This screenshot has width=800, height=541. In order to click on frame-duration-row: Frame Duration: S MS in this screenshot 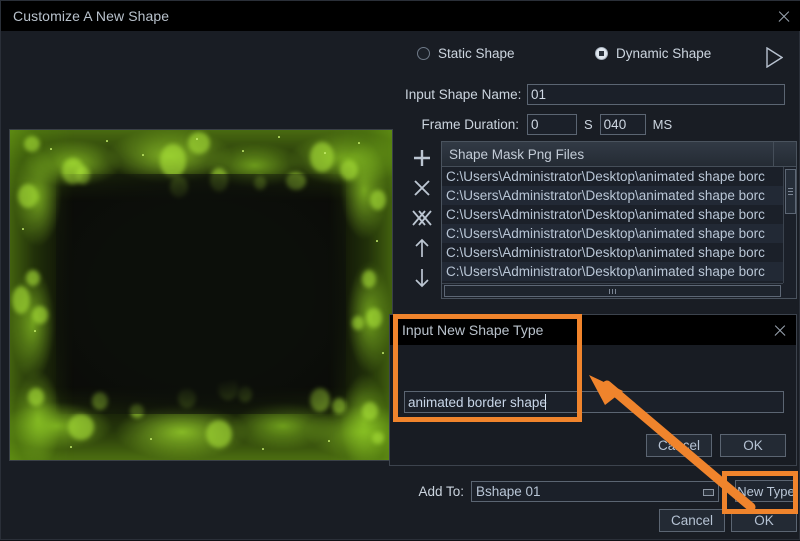, I will do `click(601, 124)`.